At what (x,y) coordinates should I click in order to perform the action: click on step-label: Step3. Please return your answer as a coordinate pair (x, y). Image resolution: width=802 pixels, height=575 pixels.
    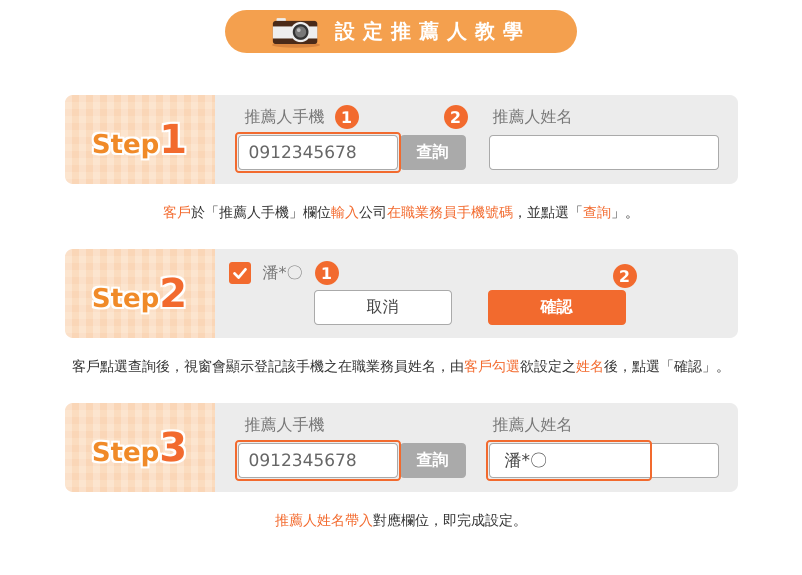
    Looking at the image, I should click on (140, 448).